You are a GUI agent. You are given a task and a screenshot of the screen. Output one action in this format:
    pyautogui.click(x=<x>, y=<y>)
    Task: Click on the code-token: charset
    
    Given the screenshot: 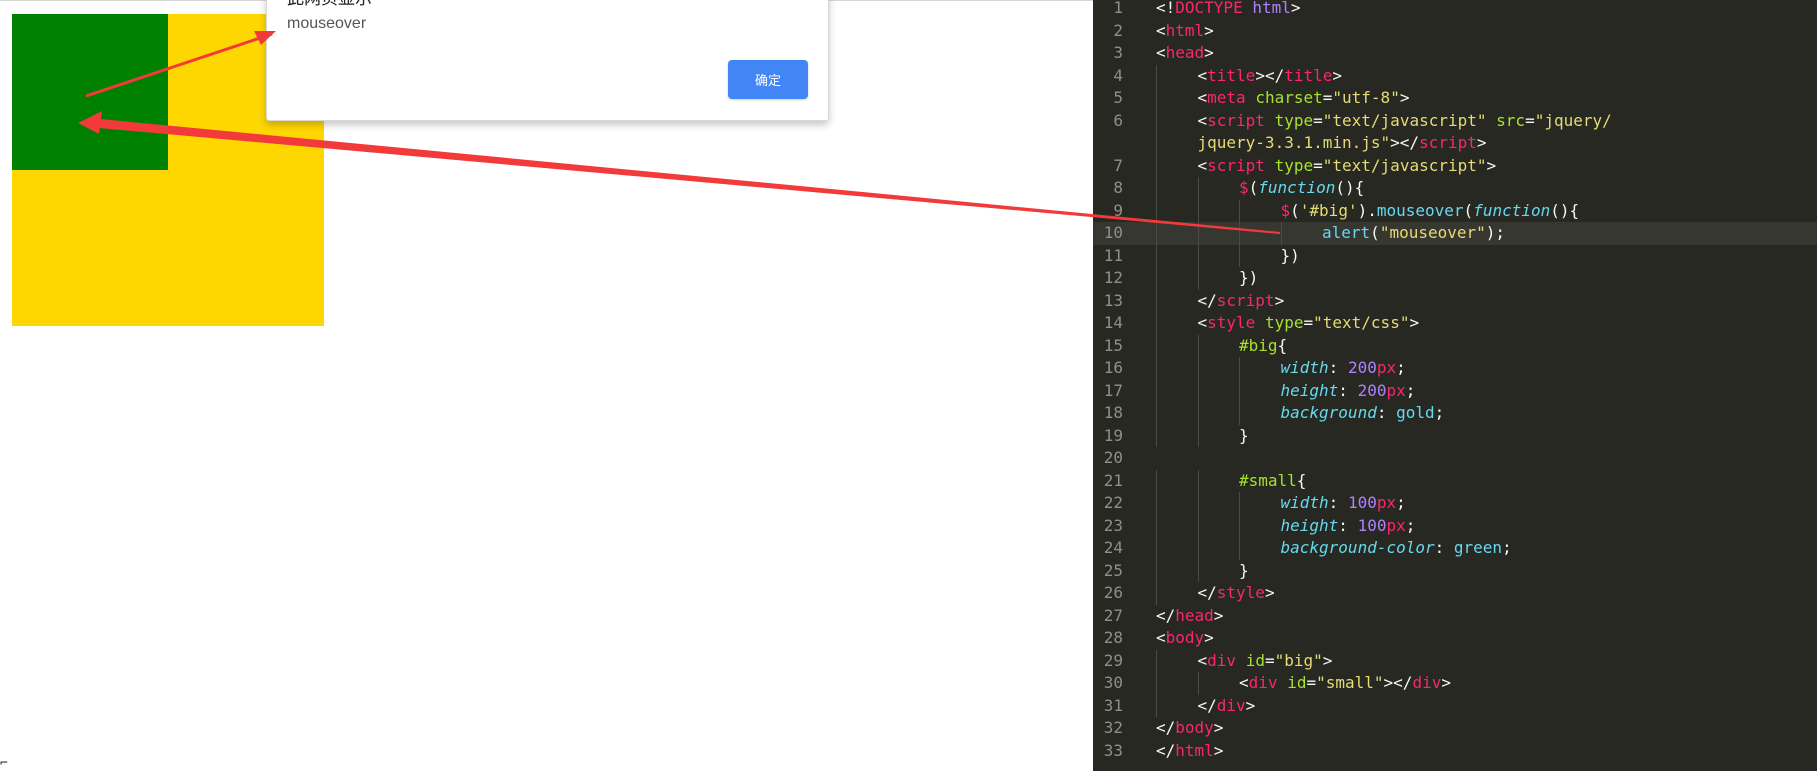 What is the action you would take?
    pyautogui.click(x=1289, y=97)
    